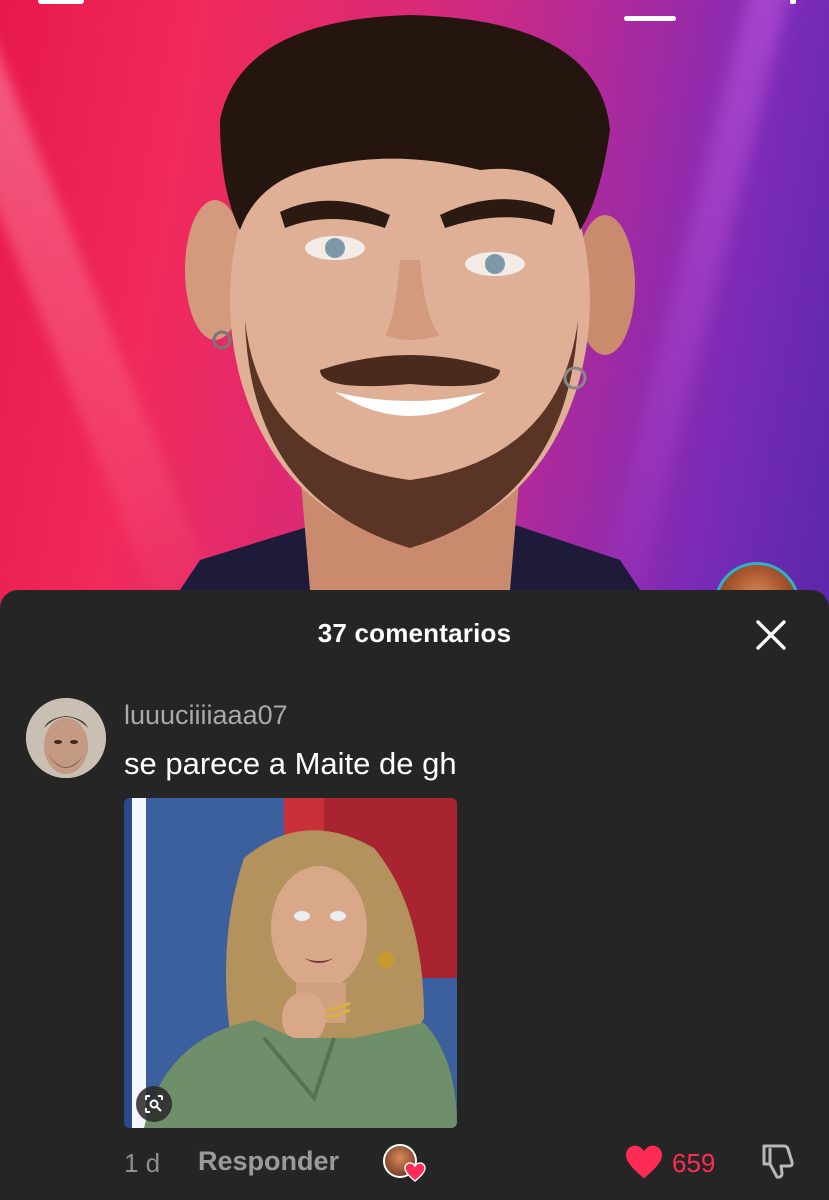  Describe the element at coordinates (793, 2) in the screenshot. I see `status-bar-fragment-right` at that location.